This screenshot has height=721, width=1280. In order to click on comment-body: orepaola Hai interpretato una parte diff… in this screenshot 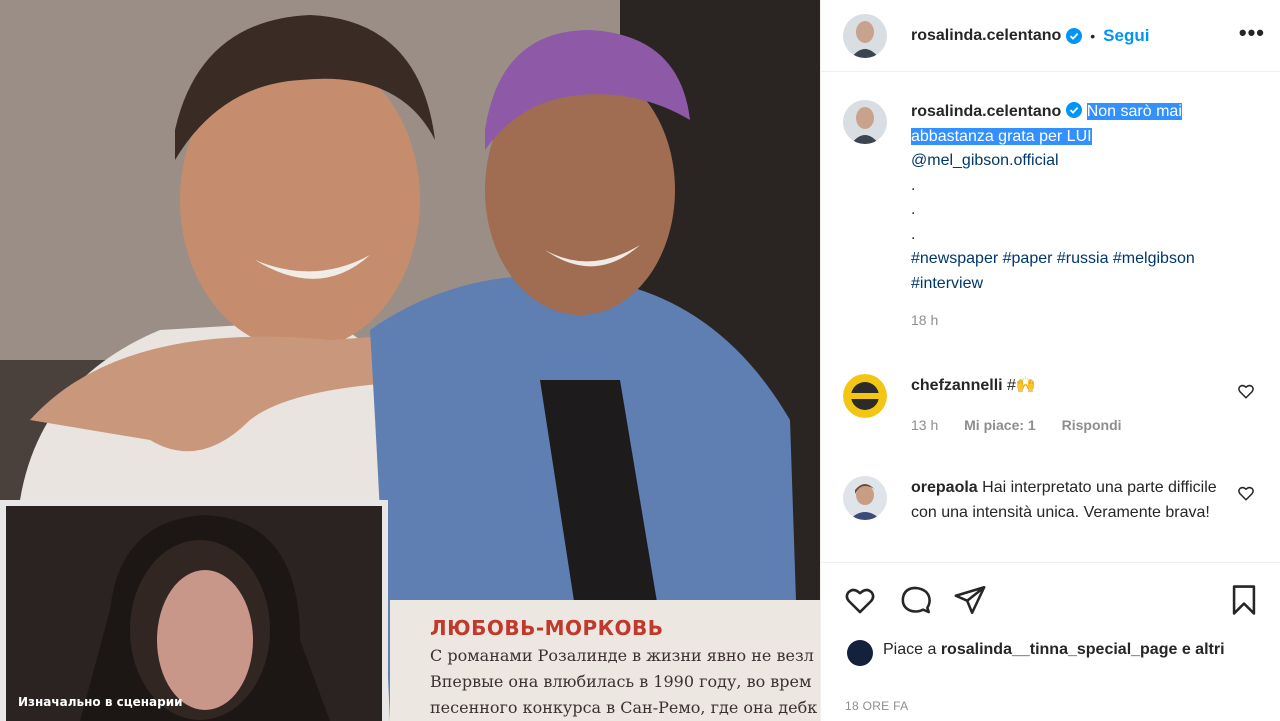, I will do `click(1071, 500)`.